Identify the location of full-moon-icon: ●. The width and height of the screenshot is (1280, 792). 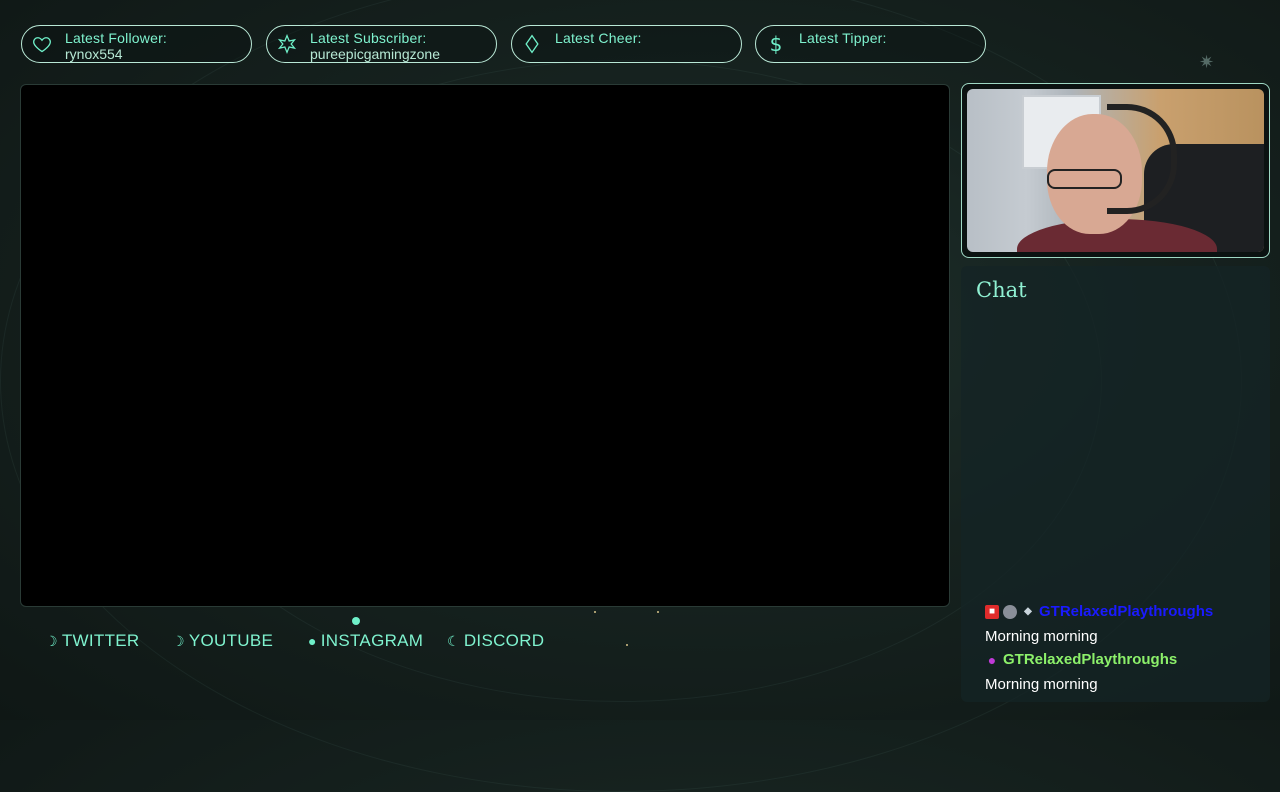
(312, 641).